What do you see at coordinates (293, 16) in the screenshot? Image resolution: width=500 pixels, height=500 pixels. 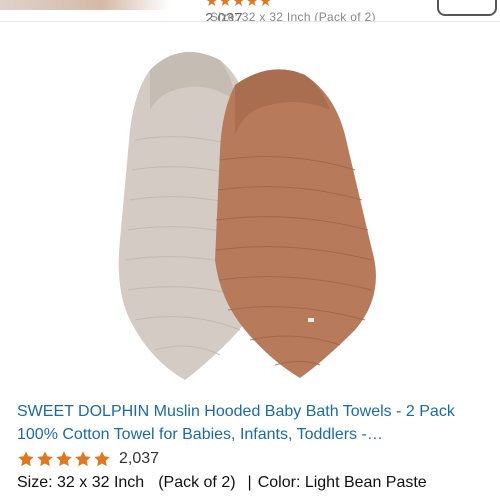 I see `previous-variant-text: Size: 32 x 32 Inch (Pack of 2)` at bounding box center [293, 16].